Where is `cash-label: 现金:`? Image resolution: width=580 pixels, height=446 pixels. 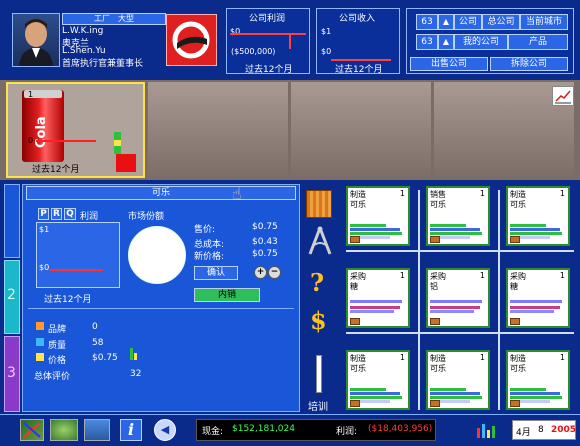
cash-label: 现金: is located at coordinates (213, 432).